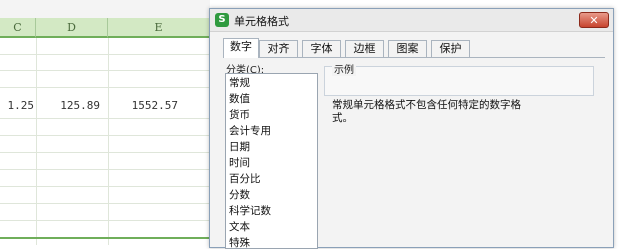 This screenshot has width=620, height=249. Describe the element at coordinates (239, 146) in the screenshot. I see `category-item-date: 日期` at that location.